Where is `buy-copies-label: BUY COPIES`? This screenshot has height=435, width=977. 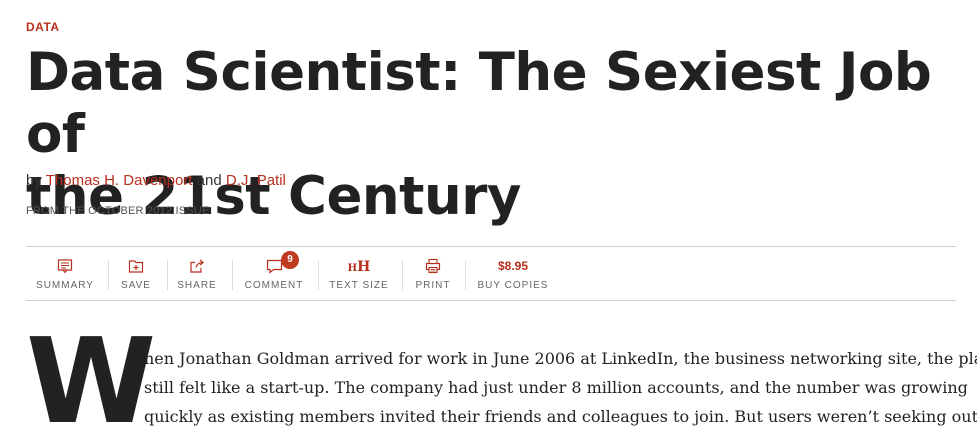
buy-copies-label: BUY COPIES is located at coordinates (513, 285).